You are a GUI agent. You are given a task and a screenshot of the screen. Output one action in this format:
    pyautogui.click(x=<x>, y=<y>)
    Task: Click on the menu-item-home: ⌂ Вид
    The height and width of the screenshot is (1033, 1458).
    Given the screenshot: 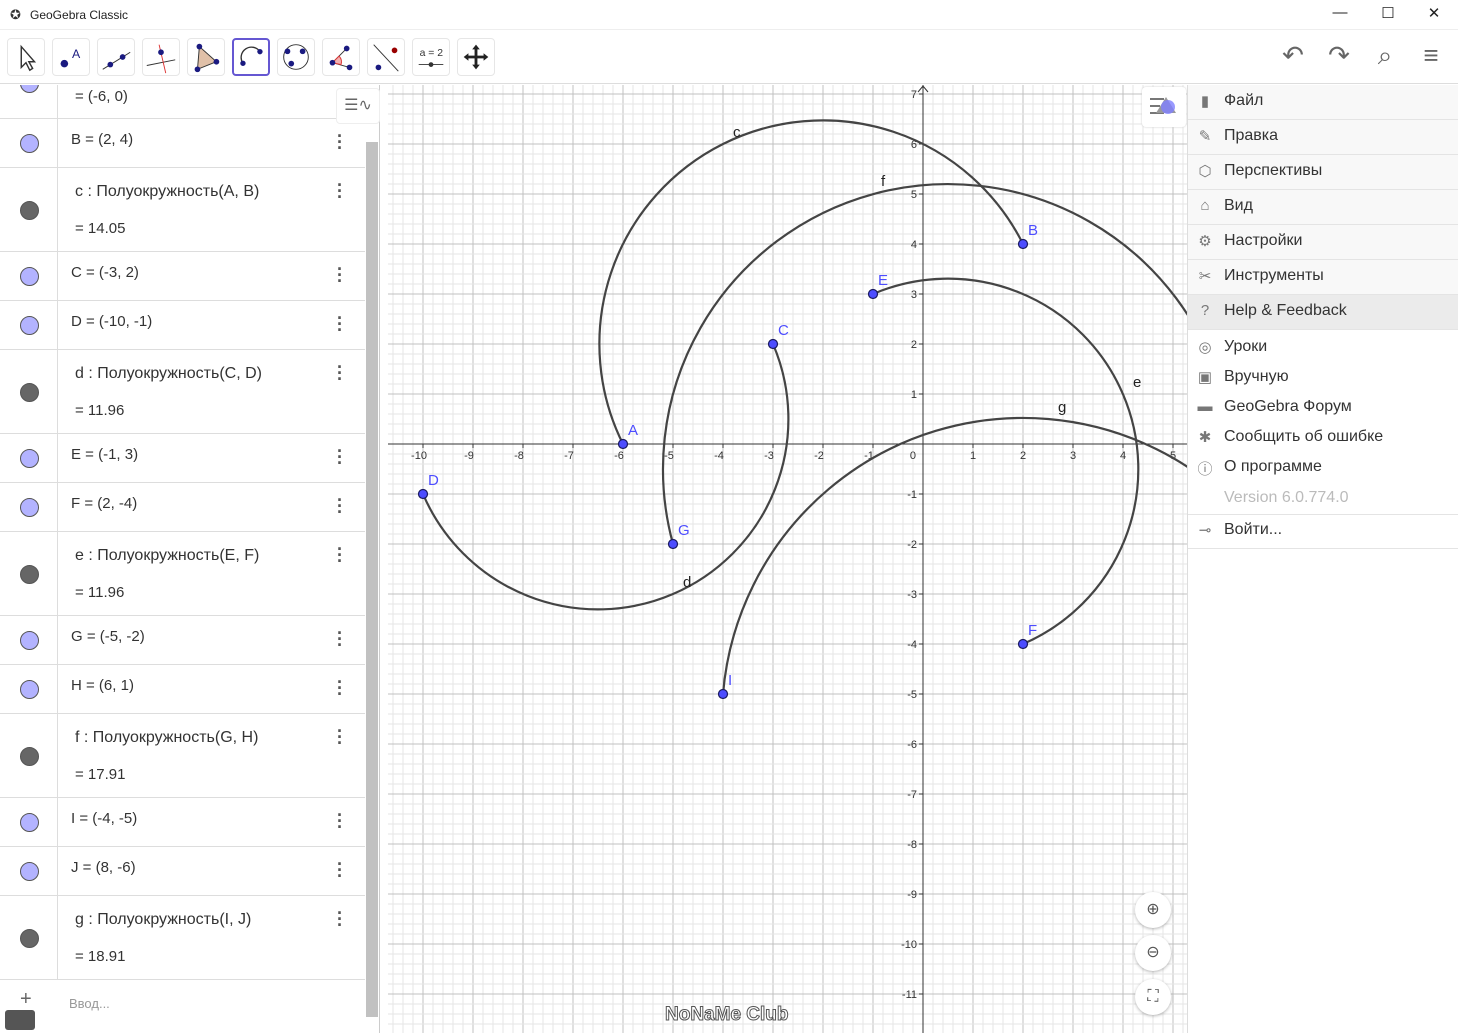 What is the action you would take?
    pyautogui.click(x=1323, y=207)
    